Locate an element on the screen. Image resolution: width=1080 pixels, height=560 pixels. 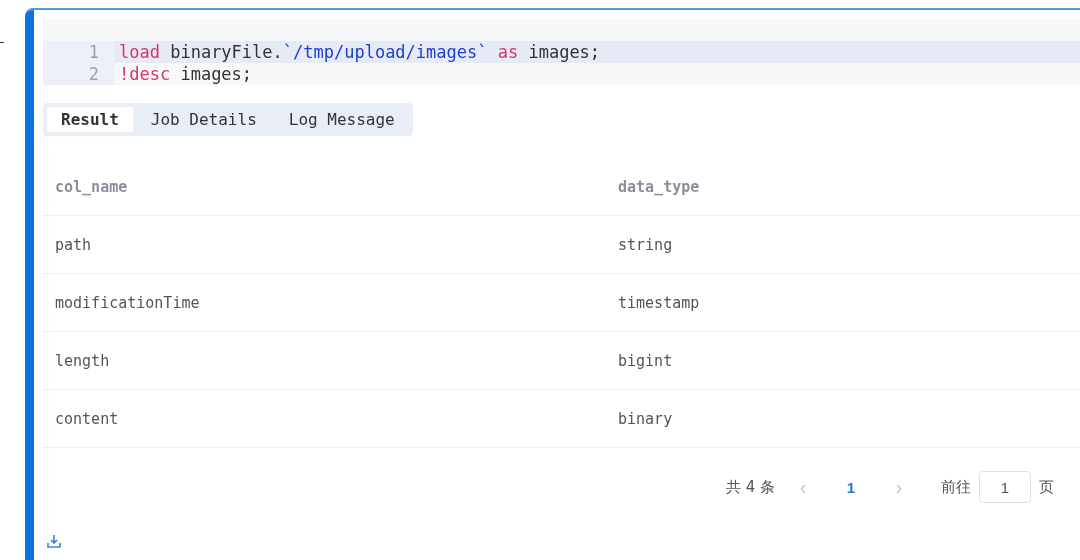
table-cell-text: string is located at coordinates (645, 244).